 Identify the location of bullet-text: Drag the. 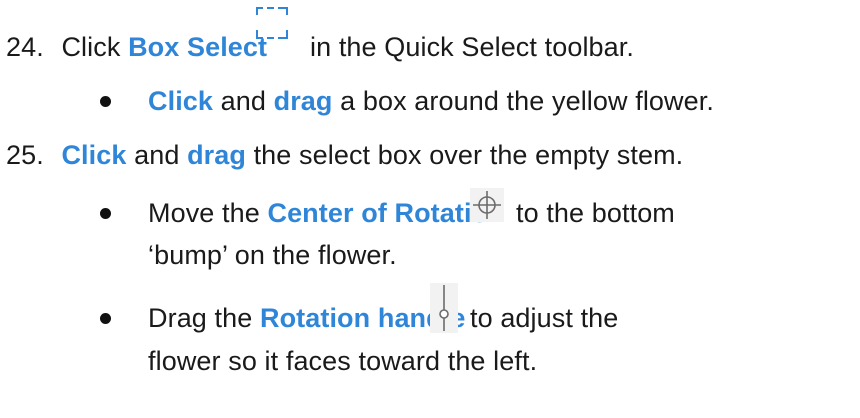
(204, 318).